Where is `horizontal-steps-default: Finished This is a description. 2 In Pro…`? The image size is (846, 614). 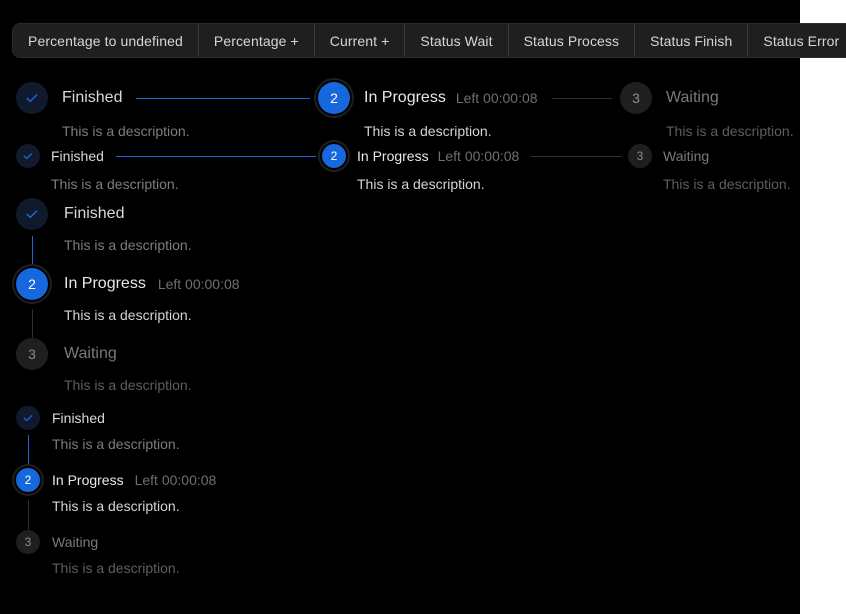
horizontal-steps-default: Finished This is a description. 2 In Pro… is located at coordinates (405, 112).